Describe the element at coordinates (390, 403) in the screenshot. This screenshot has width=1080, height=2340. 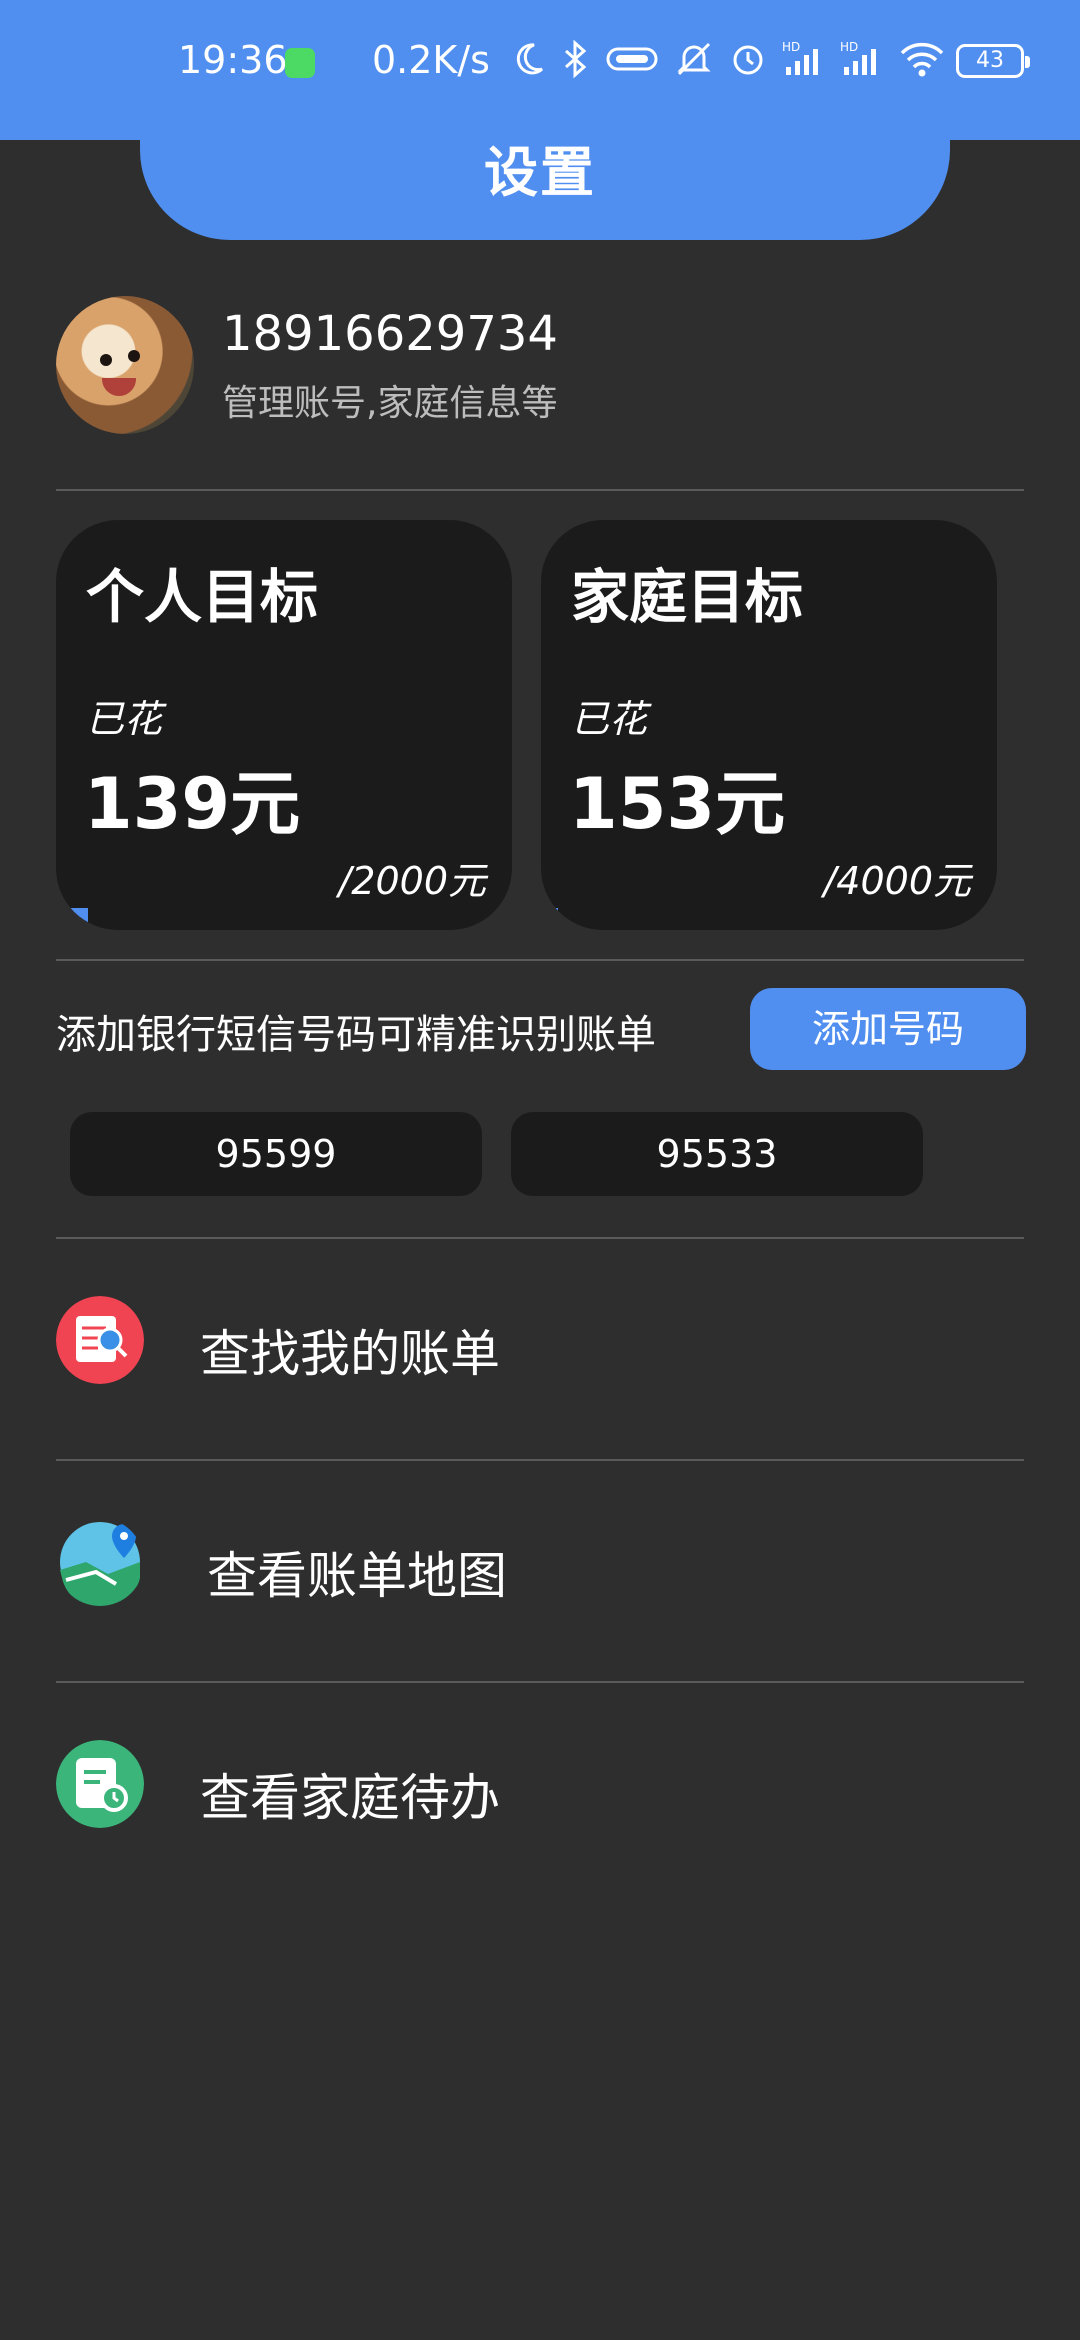
I see `profile-subtitle: 管理账号,家庭信息等` at that location.